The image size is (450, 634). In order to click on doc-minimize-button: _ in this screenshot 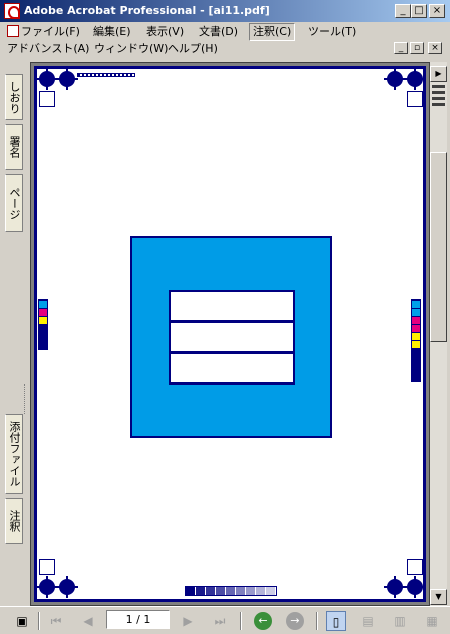, I will do `click(401, 48)`.